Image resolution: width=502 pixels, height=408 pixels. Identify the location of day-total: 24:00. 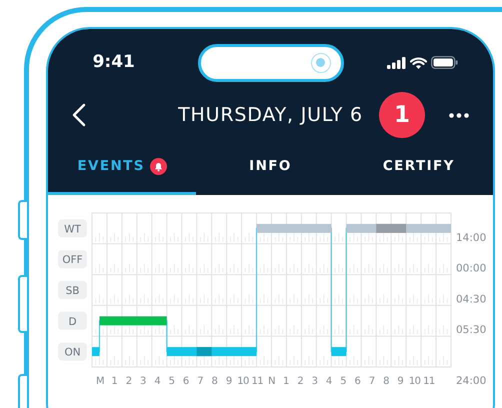
(471, 381).